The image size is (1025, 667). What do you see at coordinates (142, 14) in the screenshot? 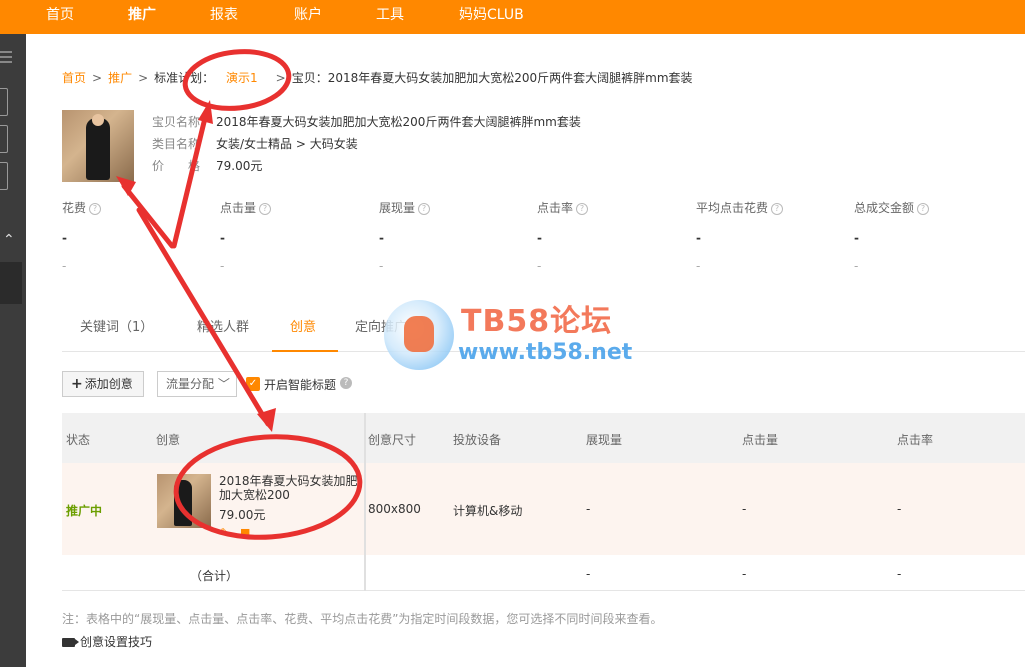
I see `nav-promo: 推广` at bounding box center [142, 14].